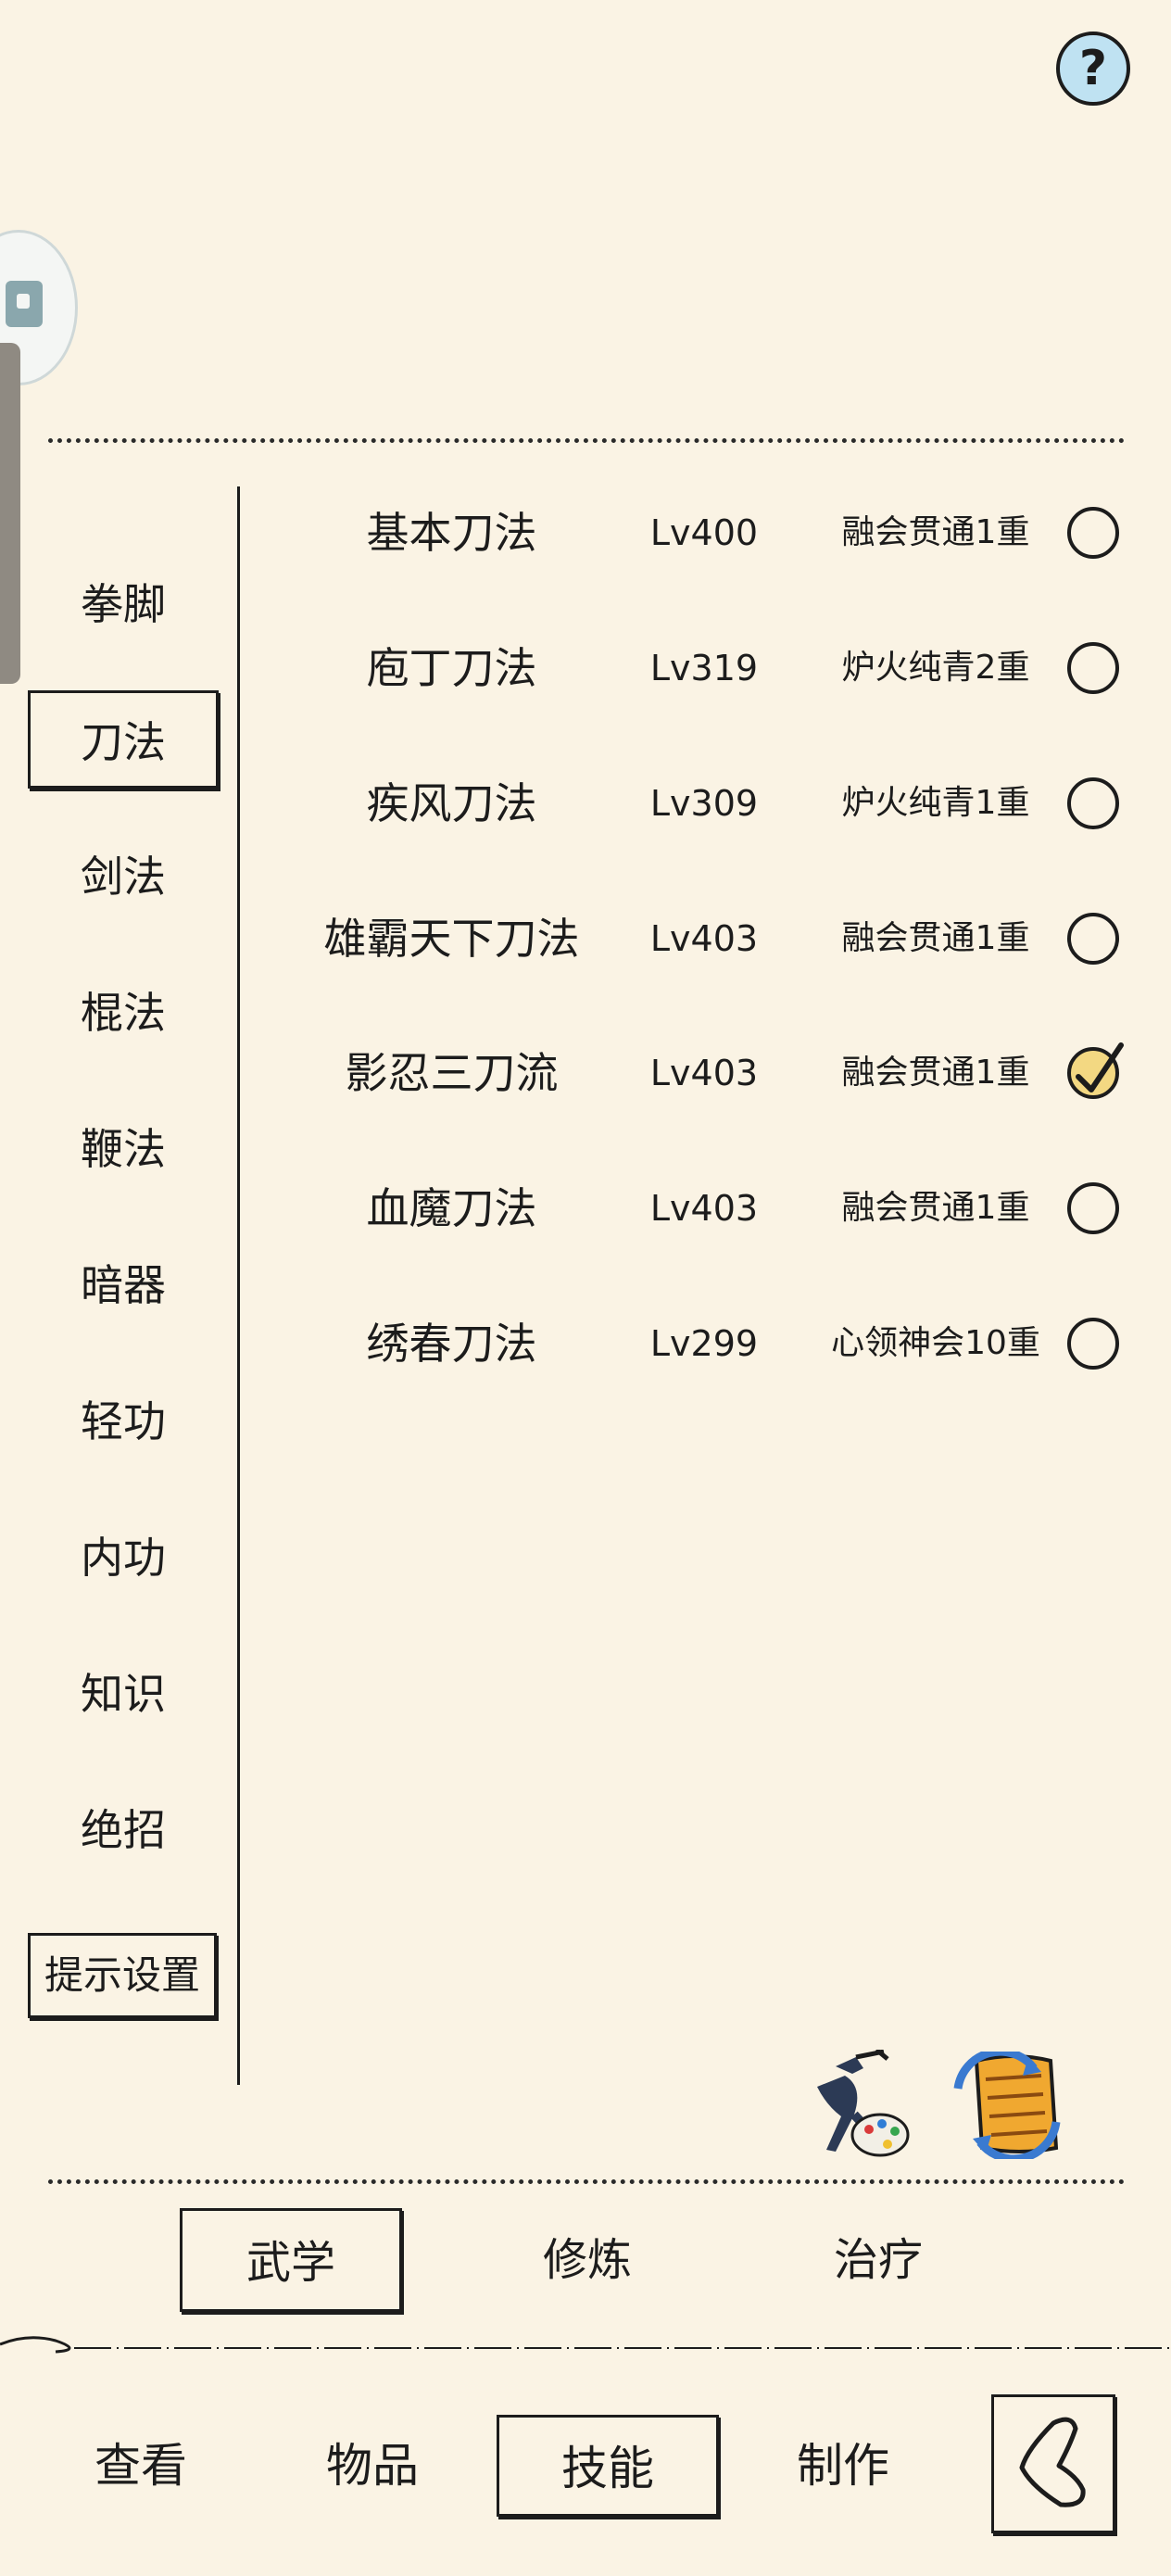  I want to click on category-zhishi: 知识, so click(124, 1694).